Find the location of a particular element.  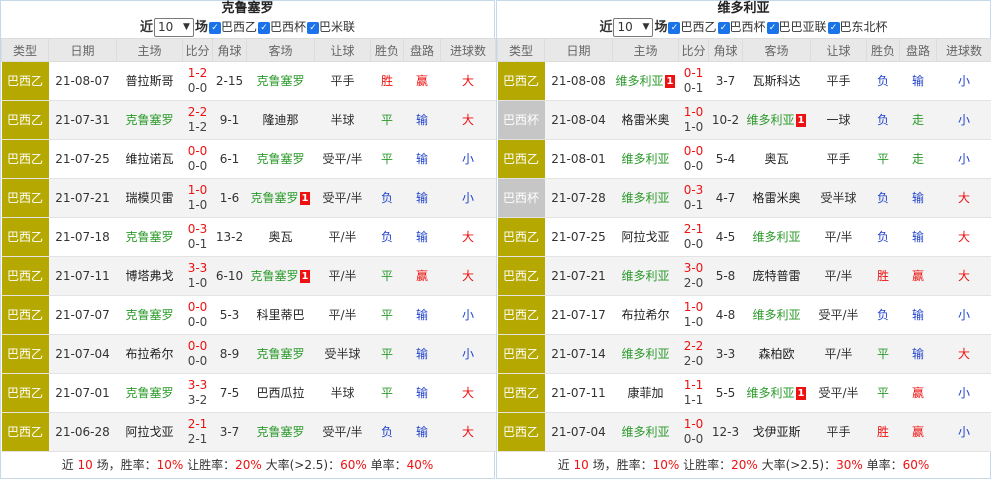

score-cell: 2-2 1-2 is located at coordinates (197, 120).